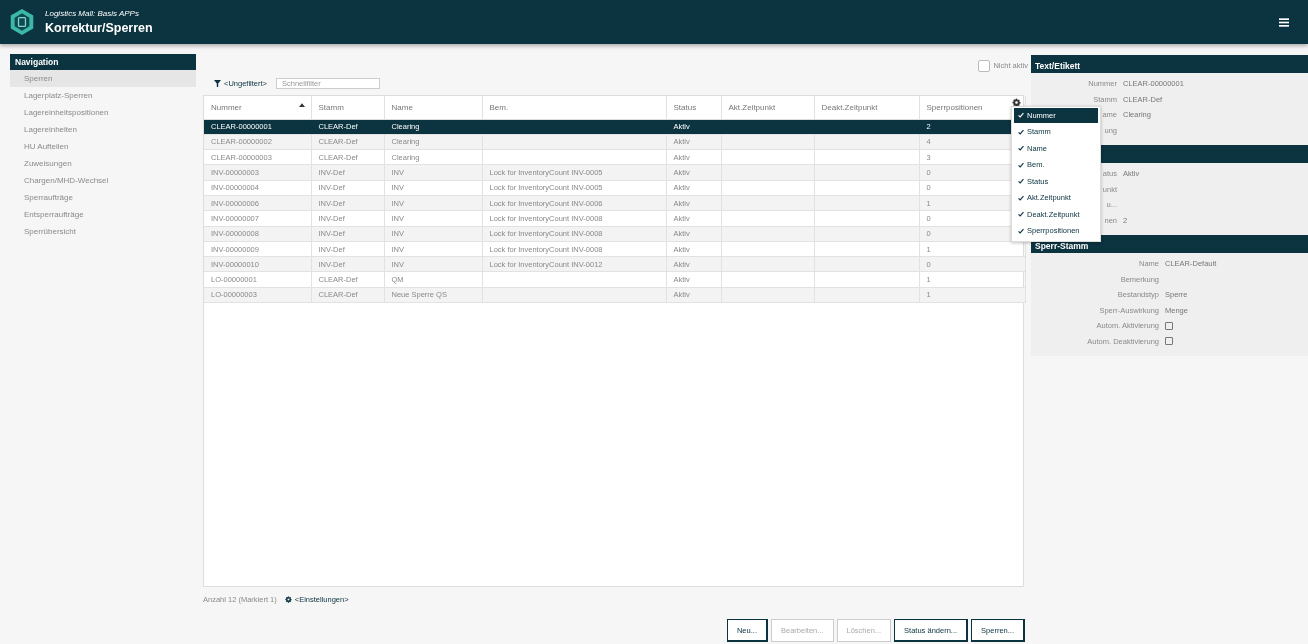 The width and height of the screenshot is (1308, 644). Describe the element at coordinates (103, 163) in the screenshot. I see `nav-item: Zuweisungen` at that location.